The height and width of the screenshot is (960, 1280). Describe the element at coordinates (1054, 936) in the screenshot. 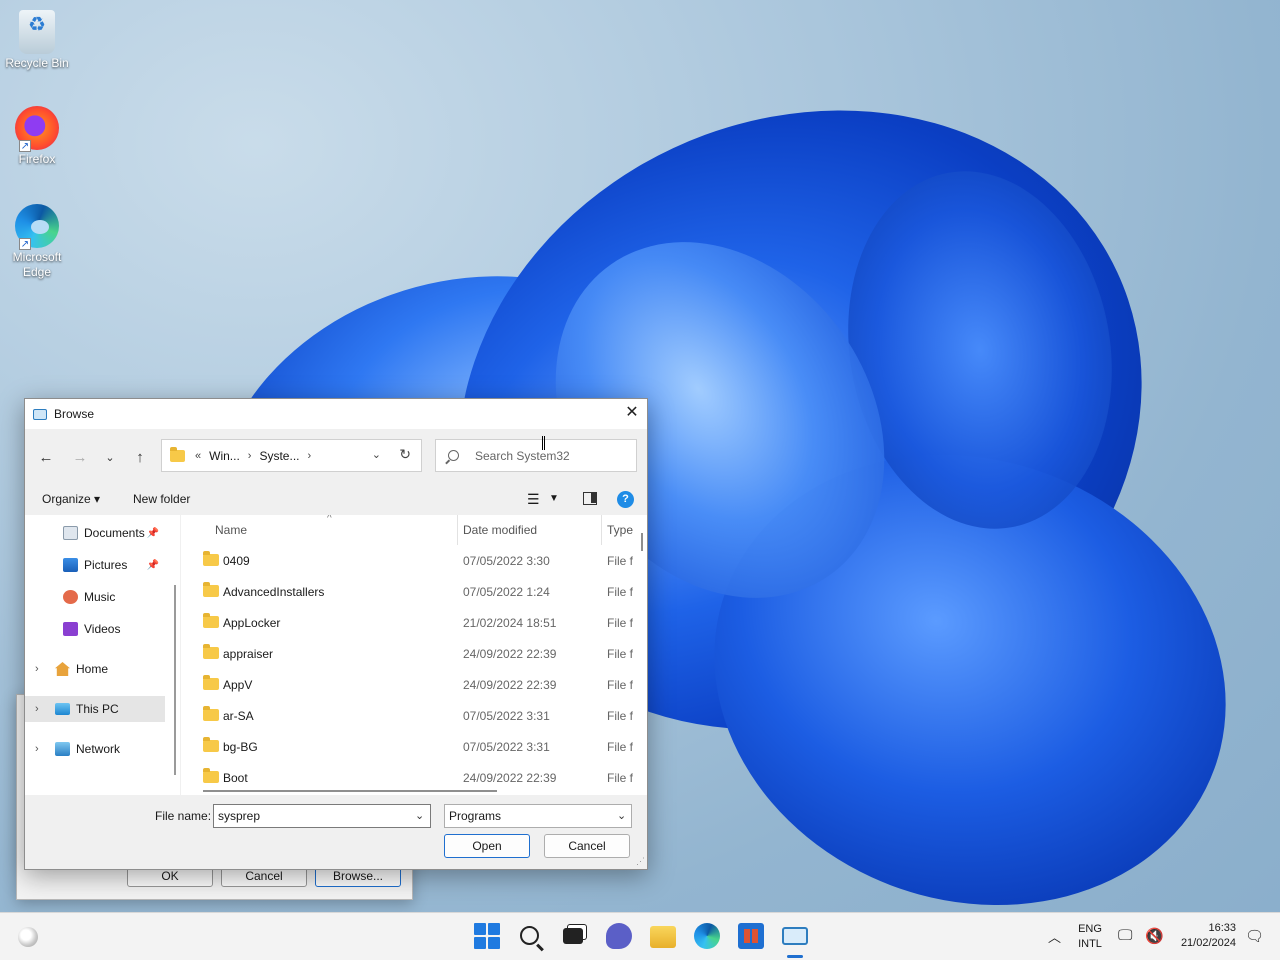

I see `show-hidden-icons-chevron-icon: ︿` at that location.